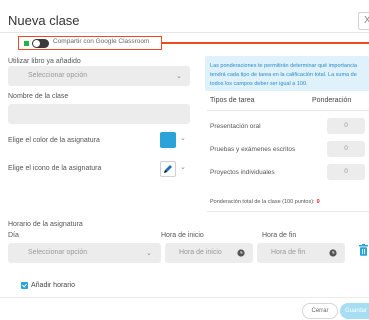 Image resolution: width=369 pixels, height=320 pixels. Describe the element at coordinates (99, 76) in the screenshot. I see `book-select: Seleccionar opción ⌄` at that location.